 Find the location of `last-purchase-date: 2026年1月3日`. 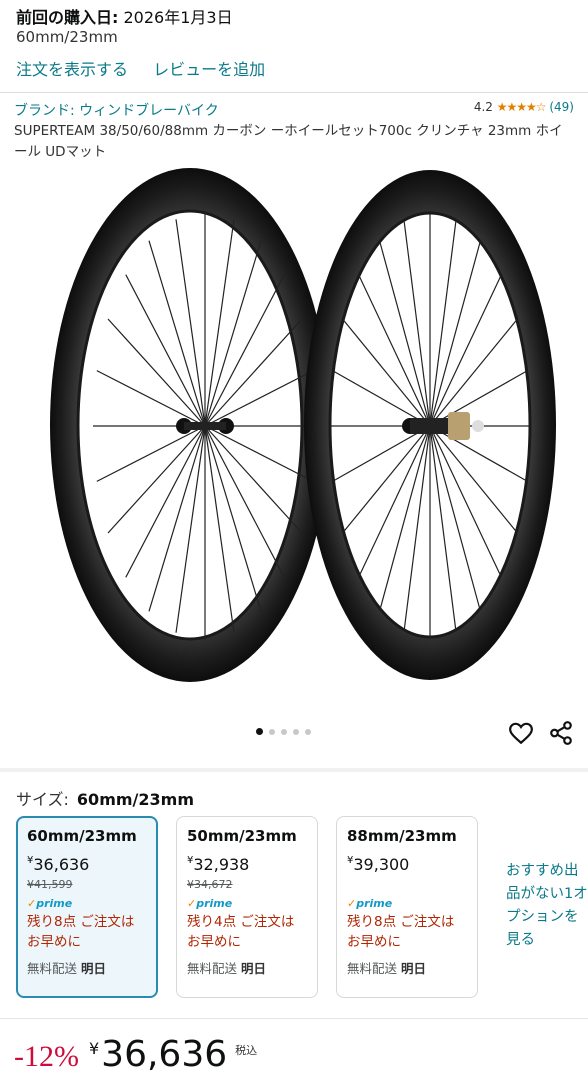

last-purchase-date: 2026年1月3日 is located at coordinates (178, 17).